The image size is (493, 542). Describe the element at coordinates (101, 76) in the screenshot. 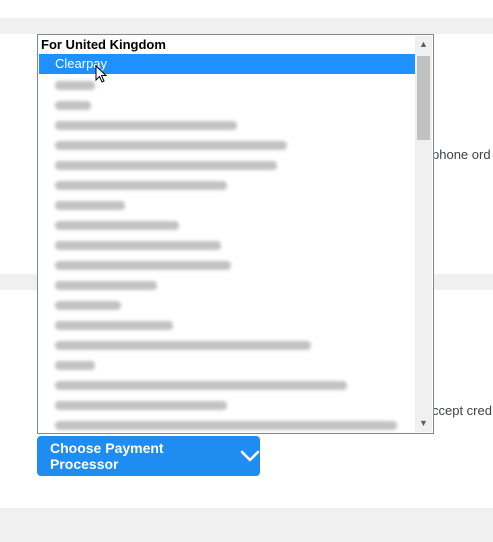

I see `mouse-pointer-icon` at that location.